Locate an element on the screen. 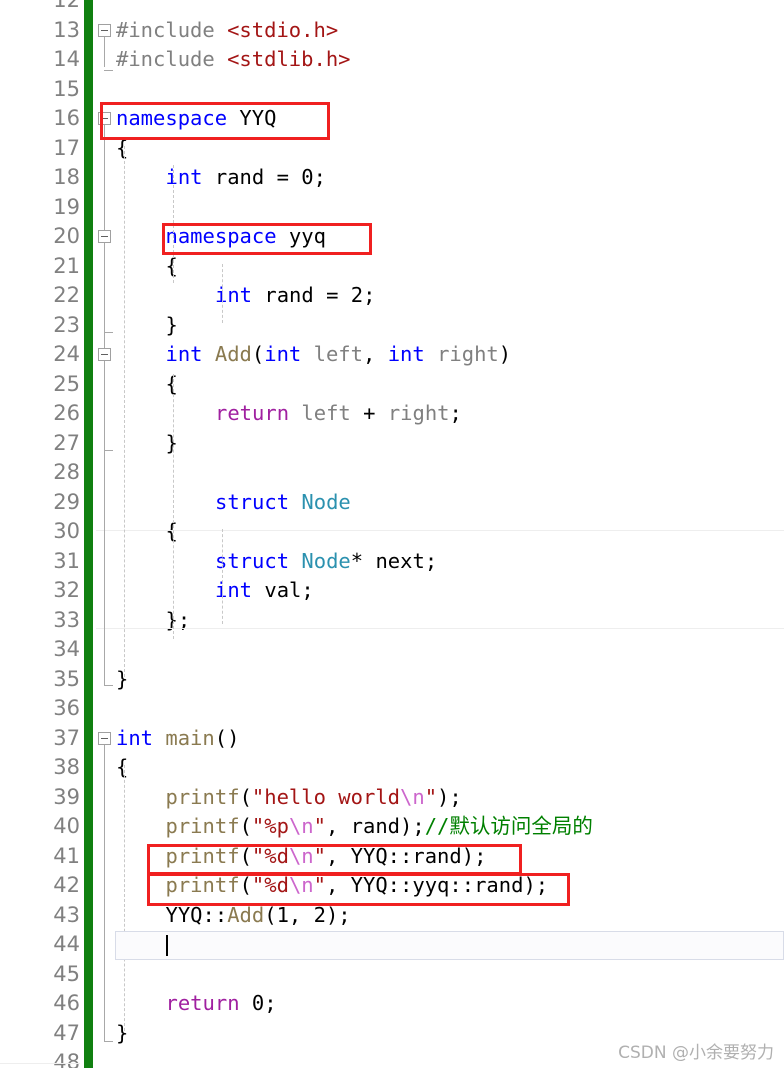  code-token: "%p is located at coordinates (270, 826).